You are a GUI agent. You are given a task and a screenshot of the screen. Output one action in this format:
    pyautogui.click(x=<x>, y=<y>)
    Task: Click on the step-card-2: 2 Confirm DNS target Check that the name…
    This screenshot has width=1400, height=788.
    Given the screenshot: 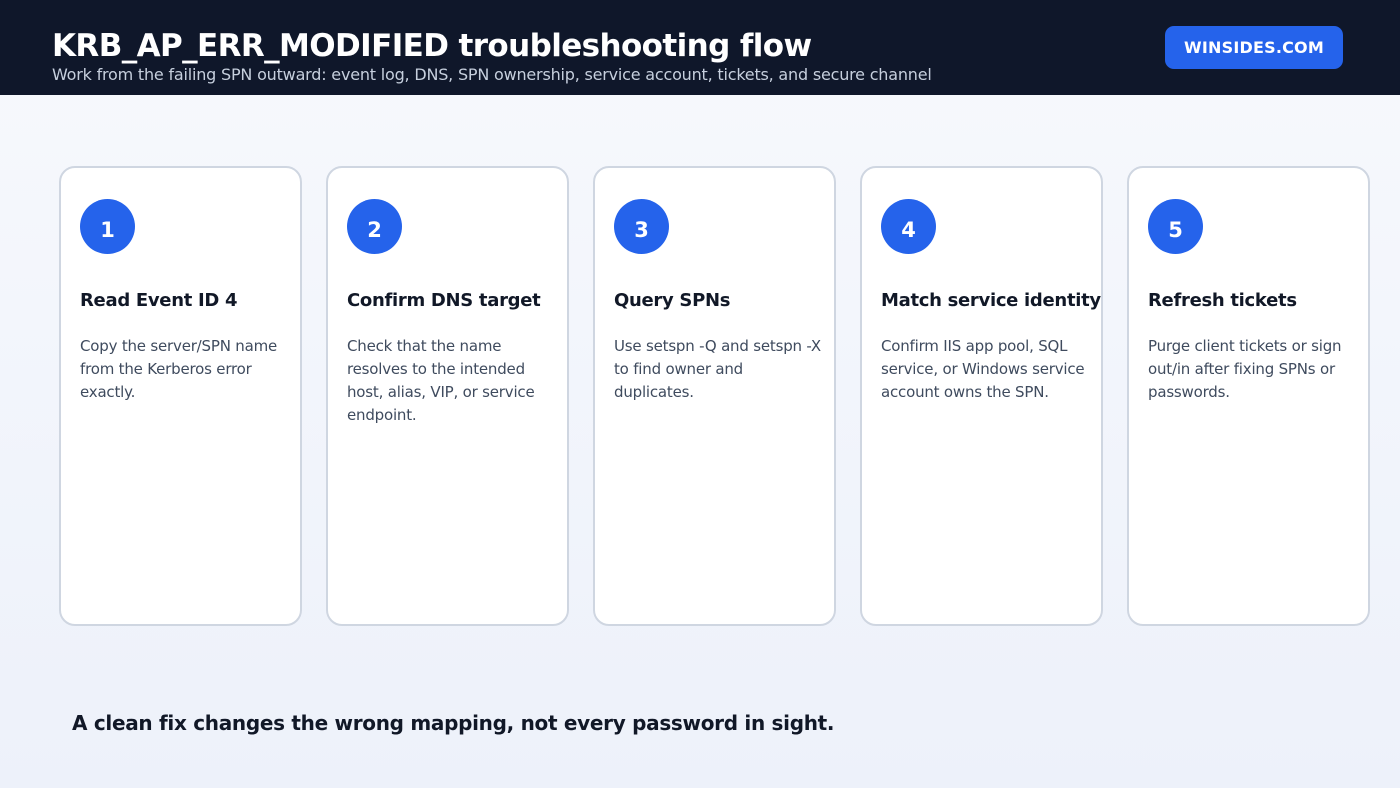 What is the action you would take?
    pyautogui.click(x=447, y=396)
    